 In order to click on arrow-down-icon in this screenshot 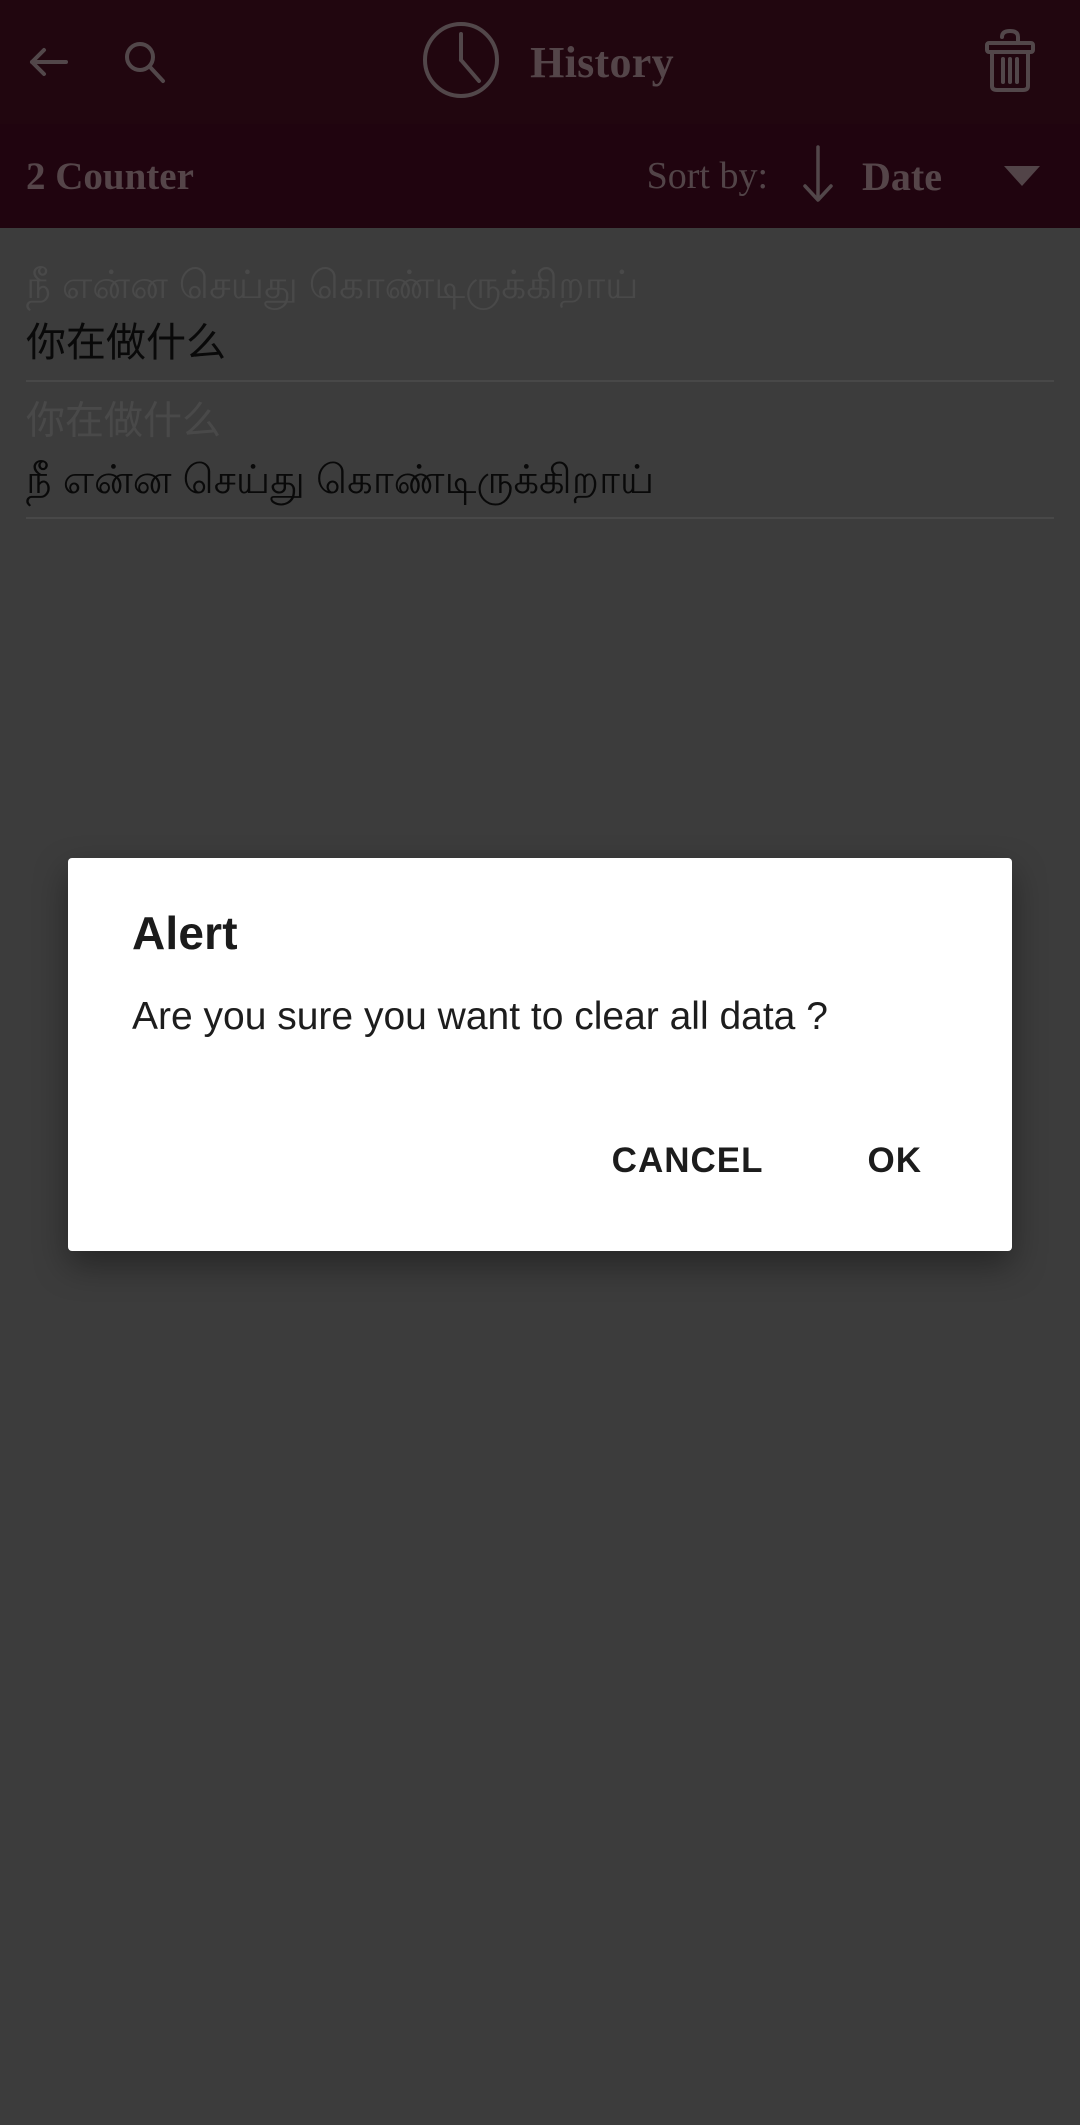, I will do `click(818, 176)`.